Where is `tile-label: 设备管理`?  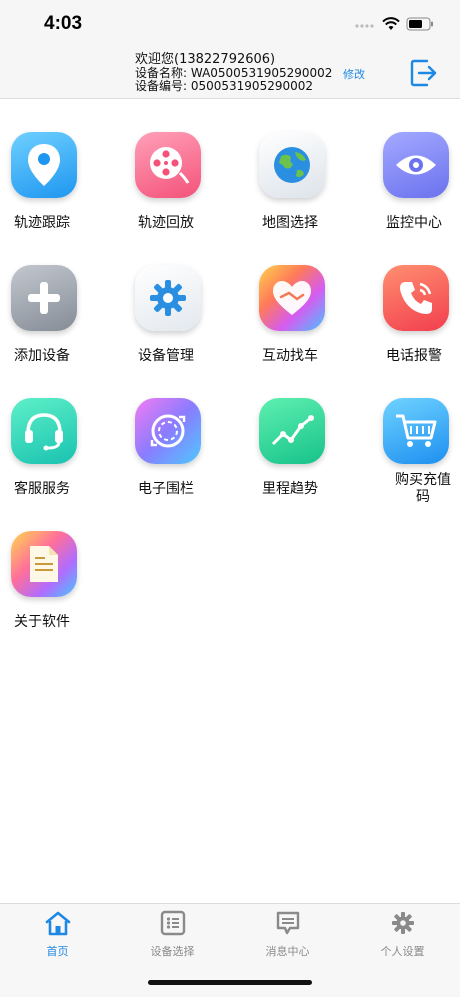 tile-label: 设备管理 is located at coordinates (166, 356).